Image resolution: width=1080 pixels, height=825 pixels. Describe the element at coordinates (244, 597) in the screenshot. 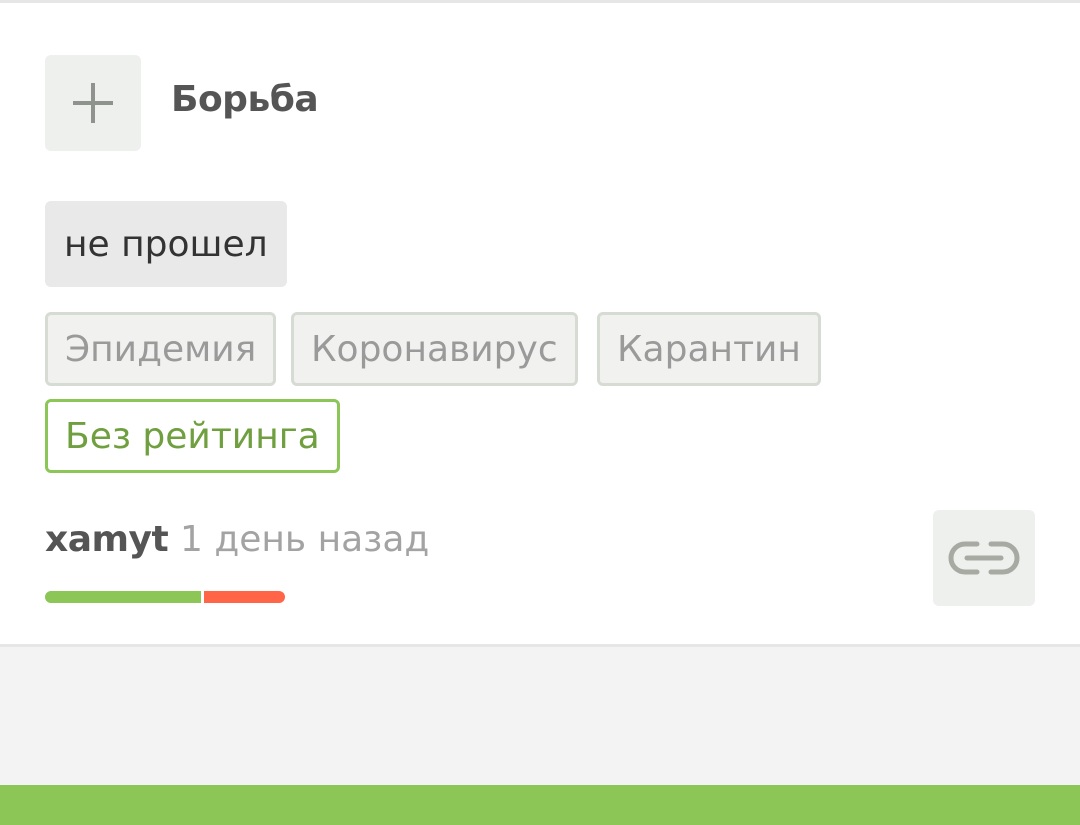

I see `rating-negative-fill` at that location.